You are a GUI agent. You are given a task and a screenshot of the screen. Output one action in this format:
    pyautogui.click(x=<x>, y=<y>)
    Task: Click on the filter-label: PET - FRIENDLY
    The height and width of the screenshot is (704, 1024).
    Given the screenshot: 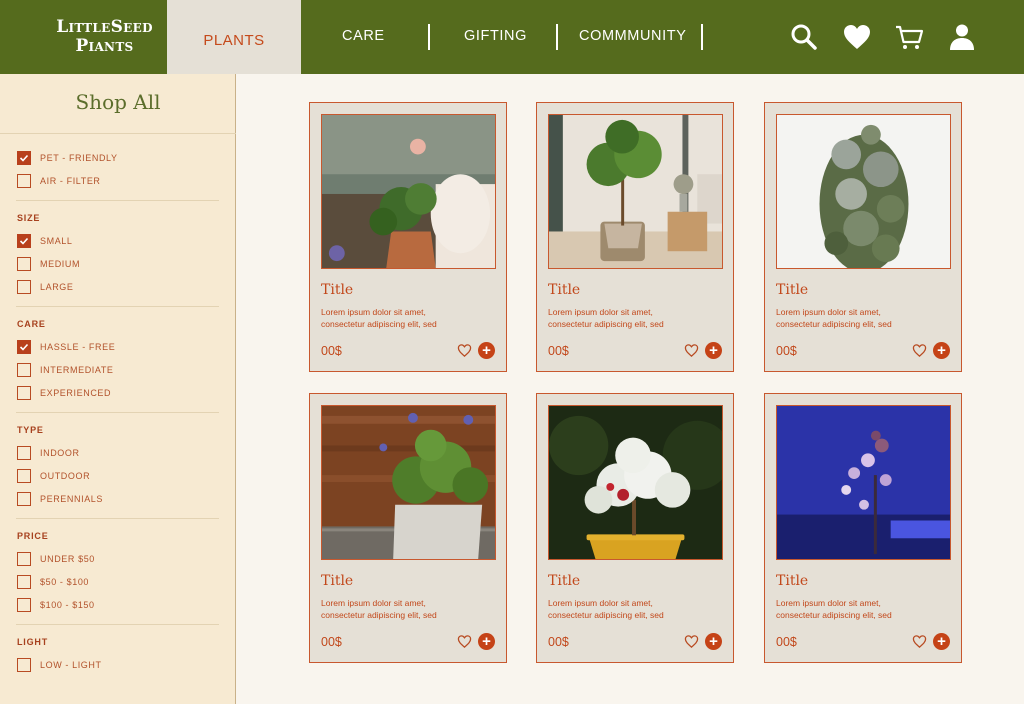 What is the action you would take?
    pyautogui.click(x=79, y=158)
    